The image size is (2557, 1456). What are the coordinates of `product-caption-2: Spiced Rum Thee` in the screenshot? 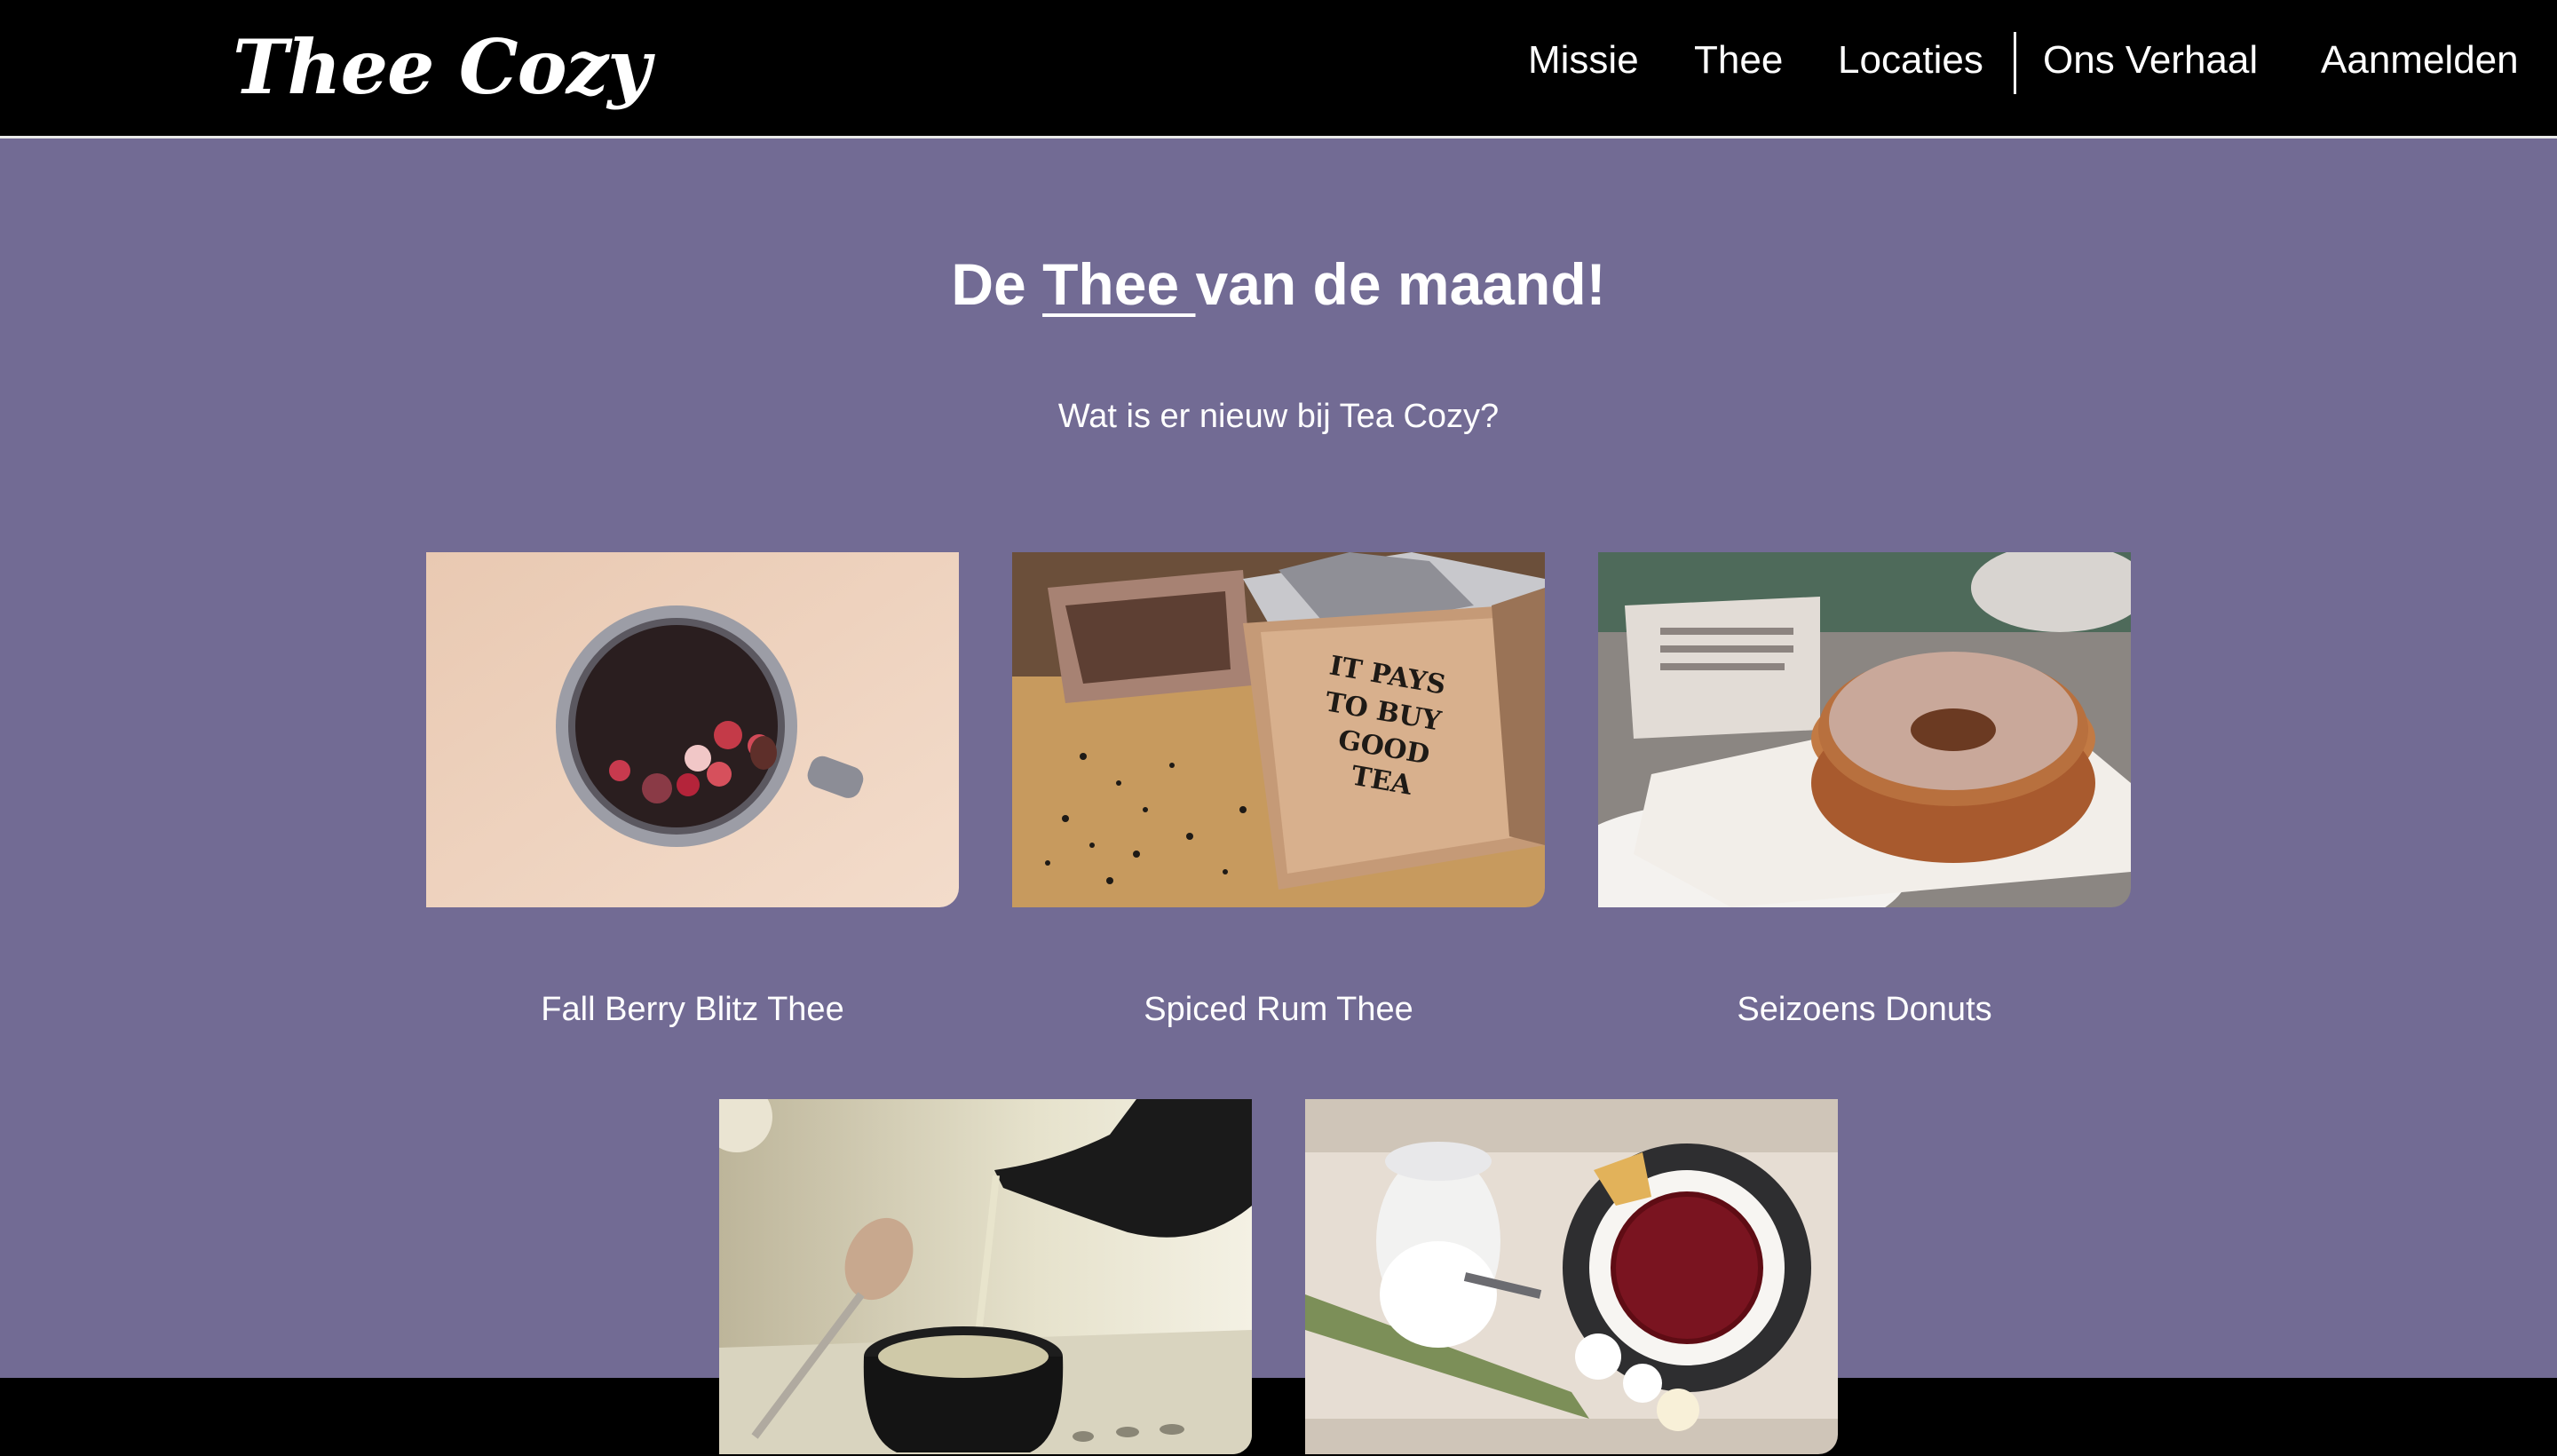 It's located at (1278, 1010).